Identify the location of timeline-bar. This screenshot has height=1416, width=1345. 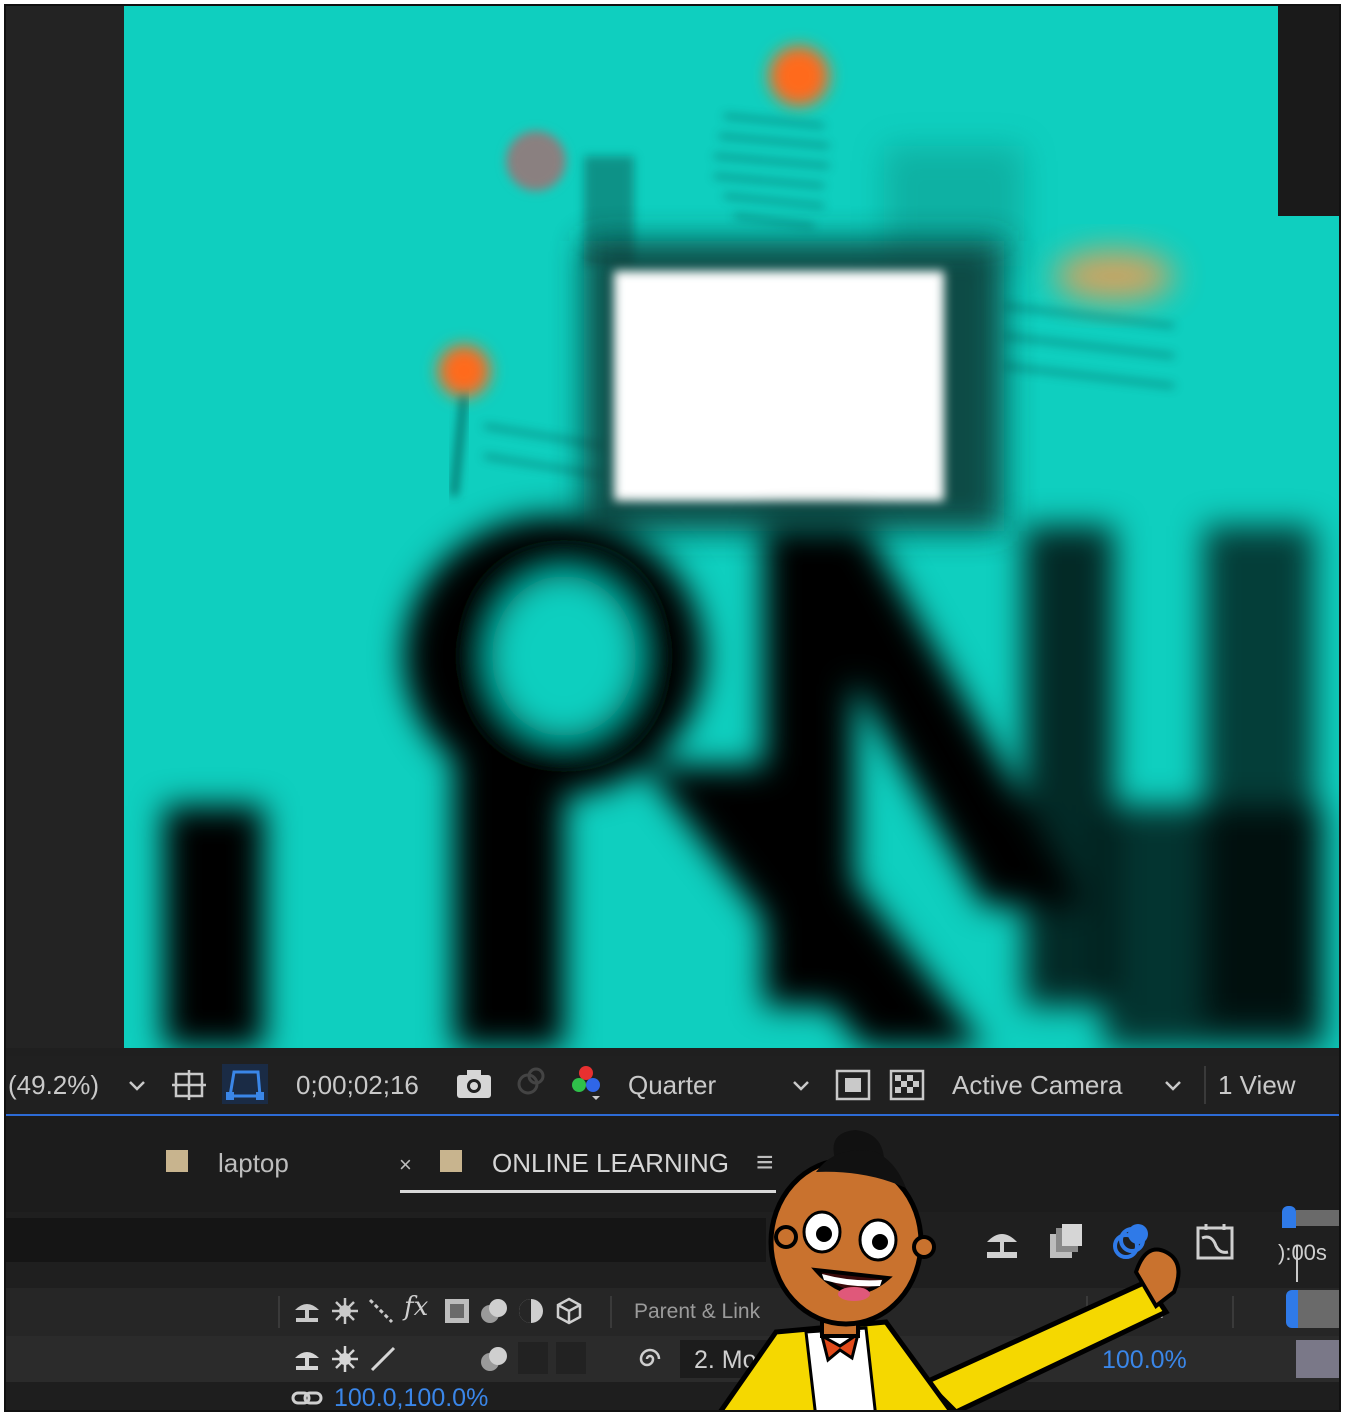
(1318, 1309).